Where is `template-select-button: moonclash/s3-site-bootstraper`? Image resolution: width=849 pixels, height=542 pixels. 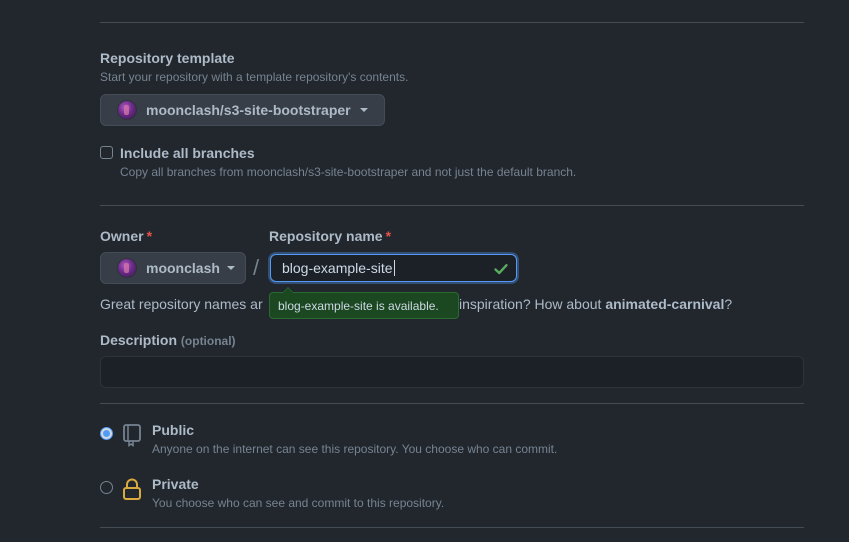
template-select-button: moonclash/s3-site-bootstraper is located at coordinates (242, 110).